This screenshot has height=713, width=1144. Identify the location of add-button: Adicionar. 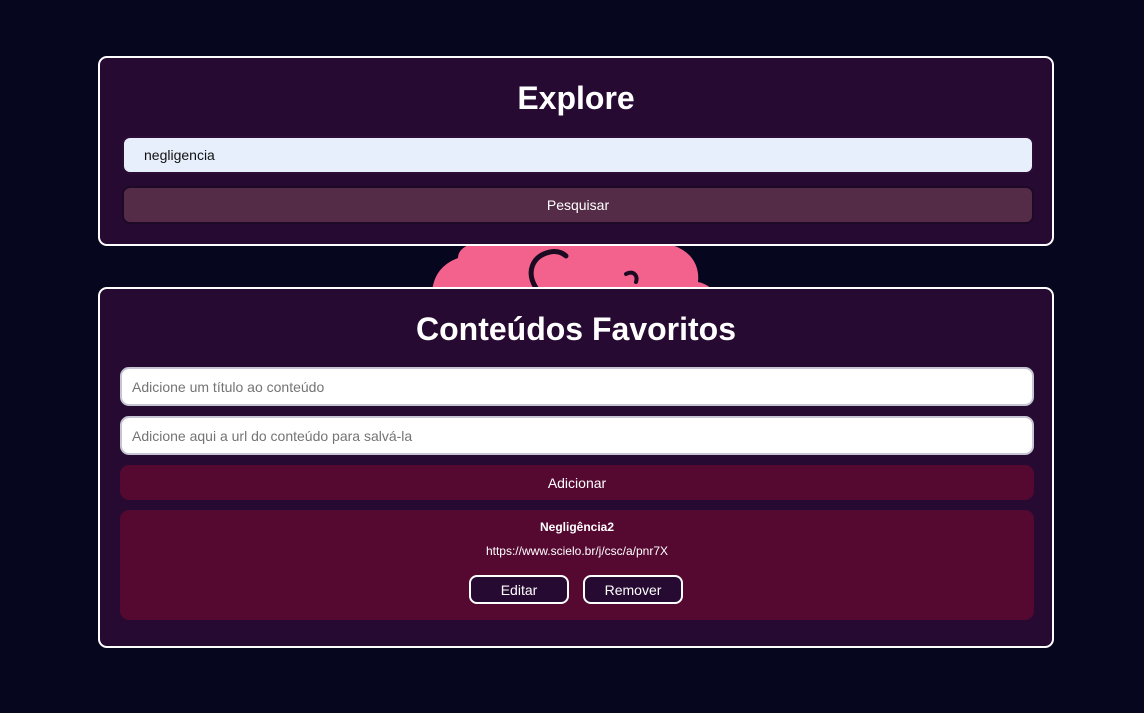
(577, 482).